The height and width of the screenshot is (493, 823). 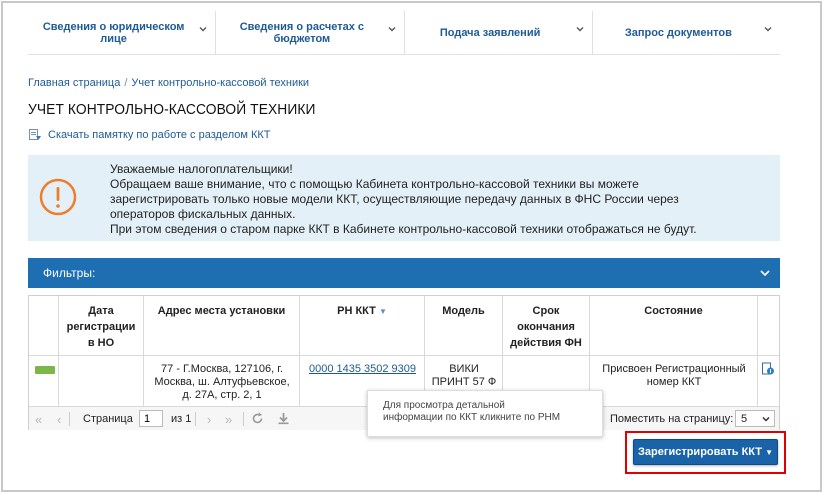 What do you see at coordinates (464, 369) in the screenshot?
I see `model-line: ВИКИ` at bounding box center [464, 369].